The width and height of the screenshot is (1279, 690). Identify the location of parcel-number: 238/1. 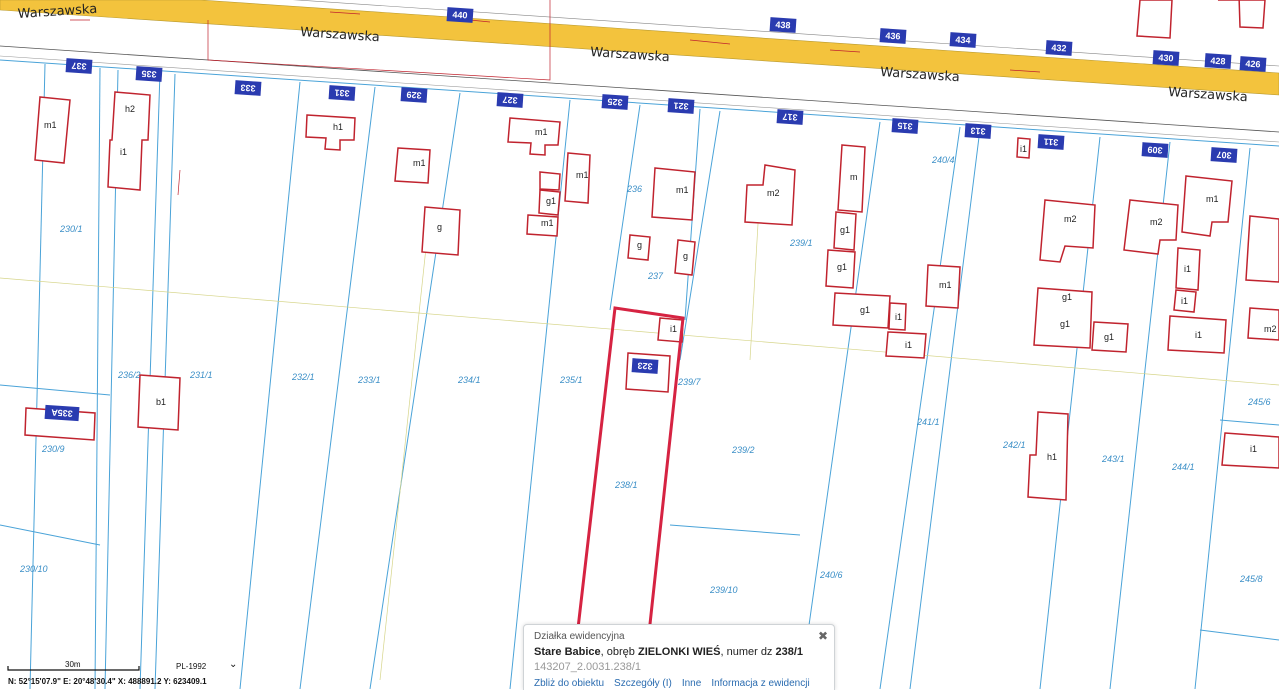
(789, 652).